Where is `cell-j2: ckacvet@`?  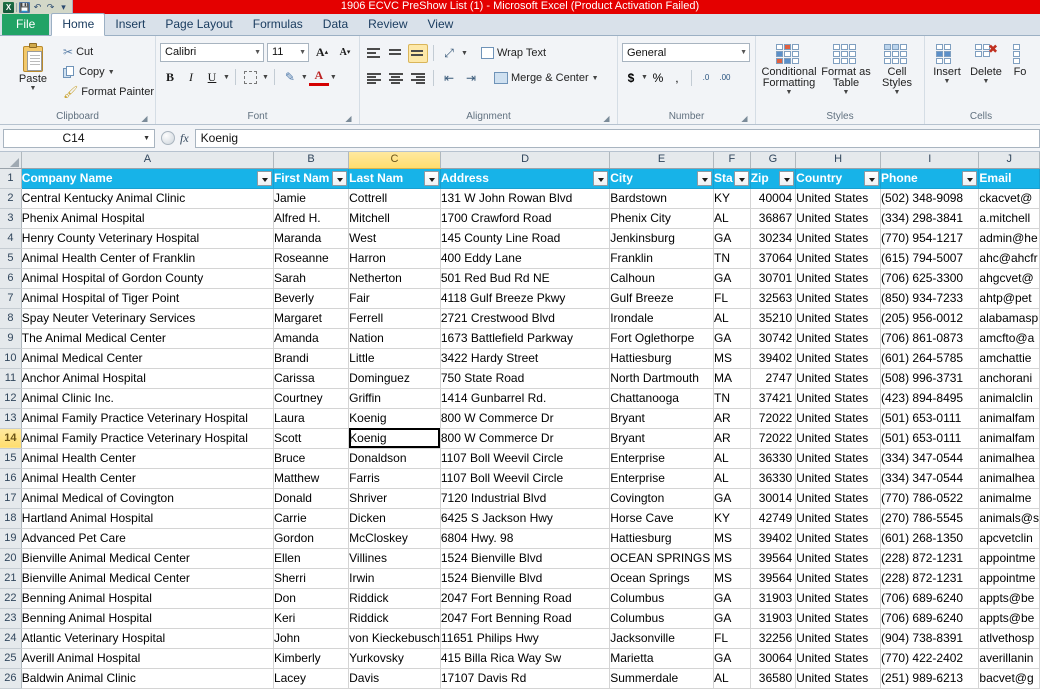 cell-j2: ckacvet@ is located at coordinates (1009, 198).